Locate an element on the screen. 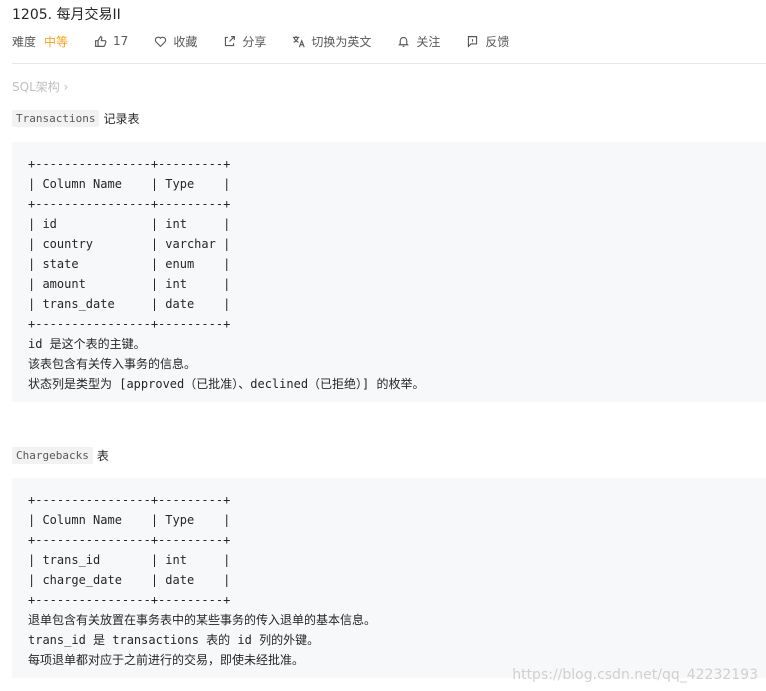  schema-line: | id | int | is located at coordinates (129, 224).